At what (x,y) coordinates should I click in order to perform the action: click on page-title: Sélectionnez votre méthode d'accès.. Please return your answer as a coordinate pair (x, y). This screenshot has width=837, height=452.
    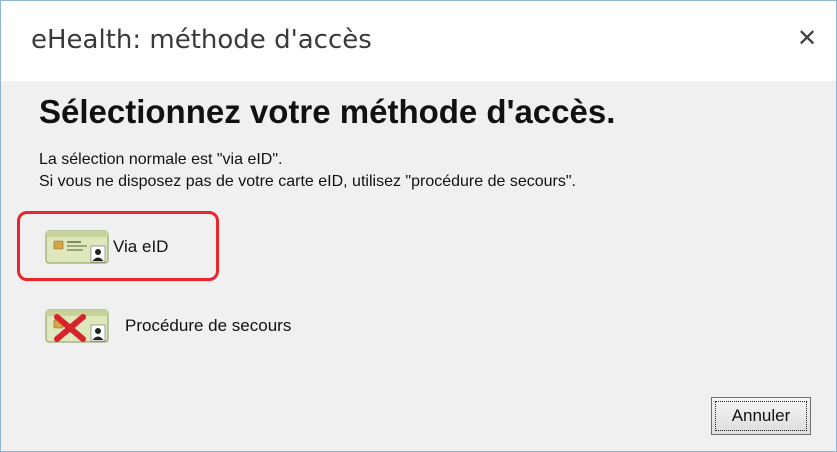
    Looking at the image, I should click on (327, 111).